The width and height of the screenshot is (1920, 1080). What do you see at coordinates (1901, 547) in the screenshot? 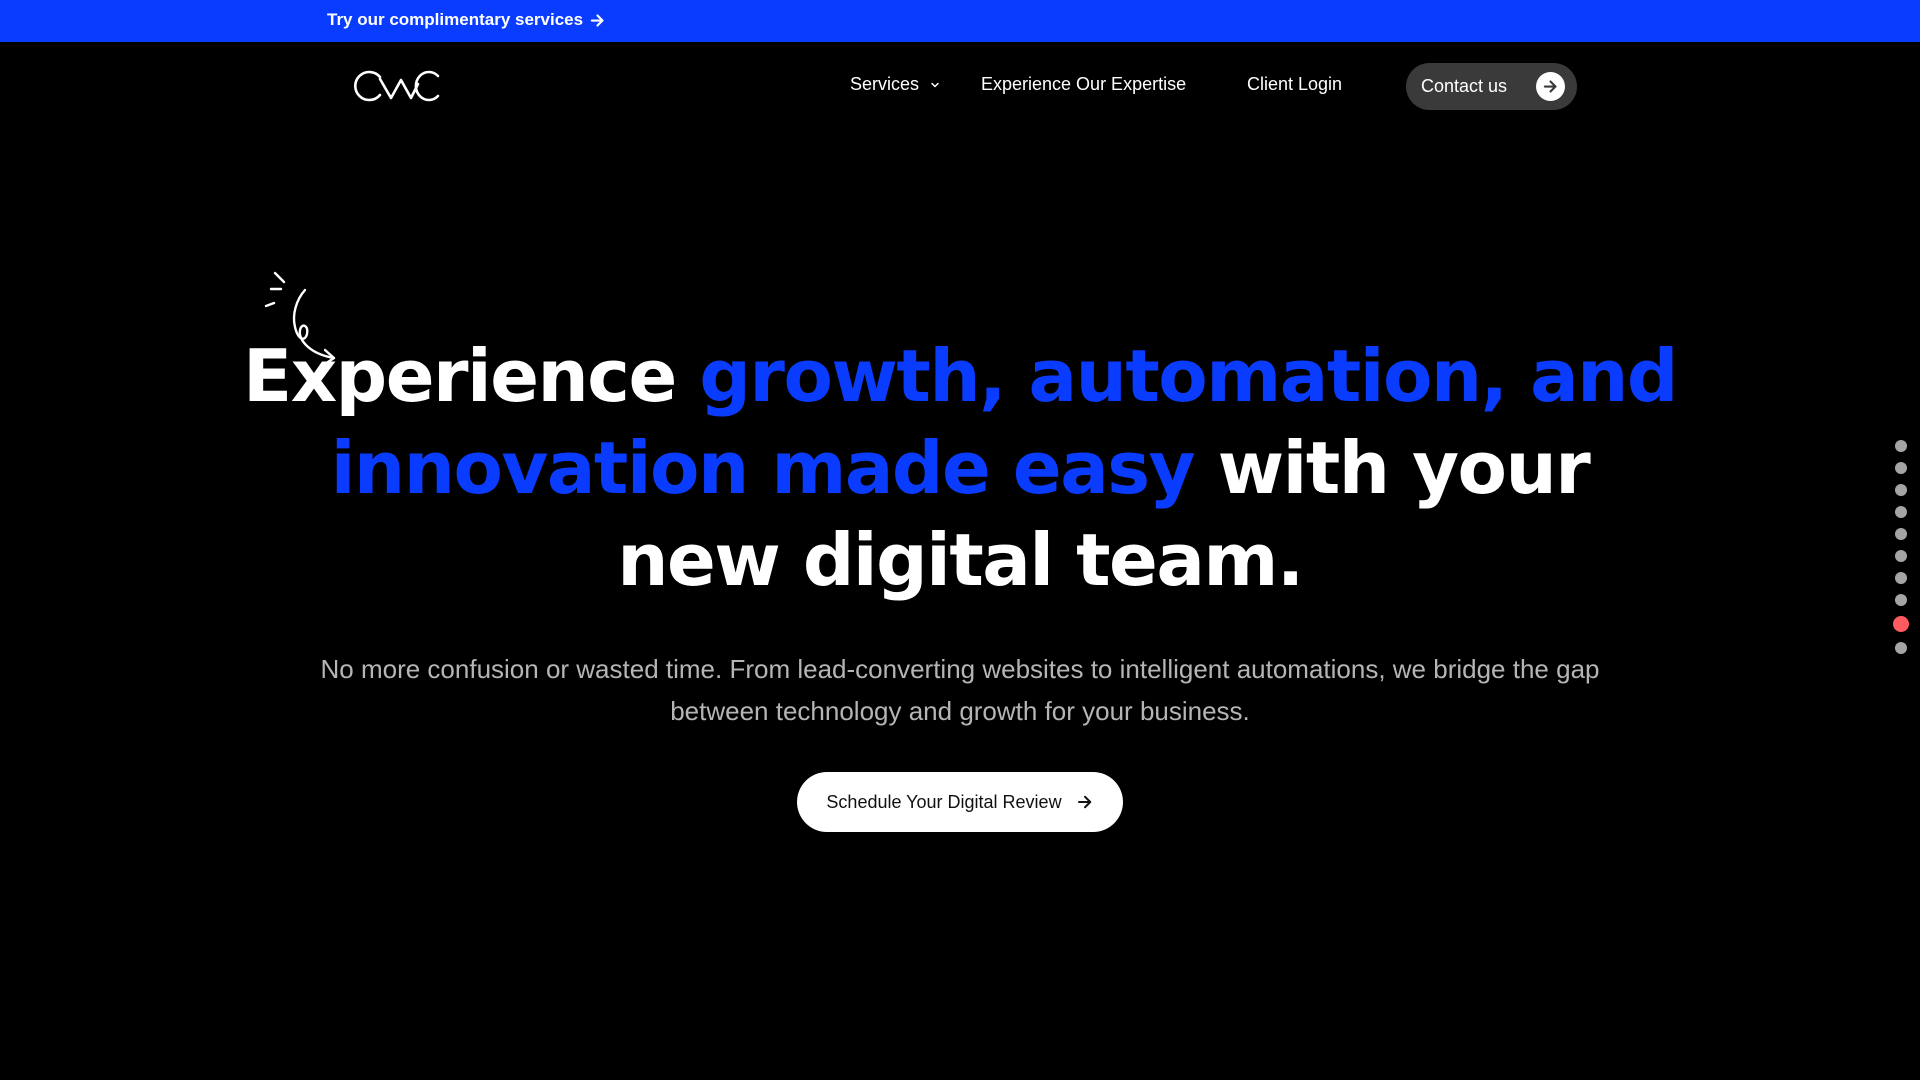
I see `section-dots-nav` at bounding box center [1901, 547].